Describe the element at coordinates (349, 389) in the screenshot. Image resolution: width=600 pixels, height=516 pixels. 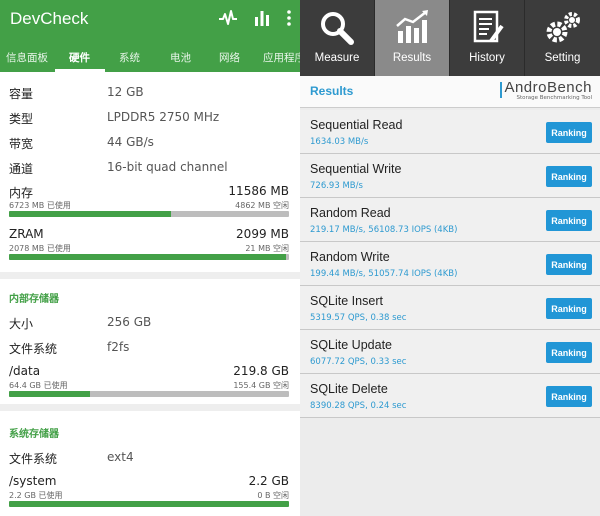
I see `result-name: SQLite Delete` at that location.